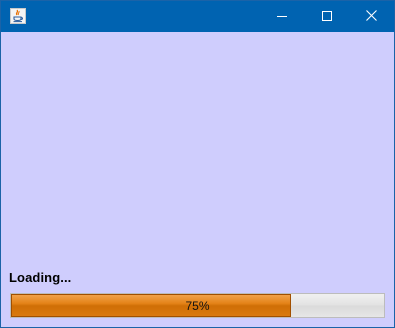 Image resolution: width=395 pixels, height=328 pixels. I want to click on close-button, so click(371, 16).